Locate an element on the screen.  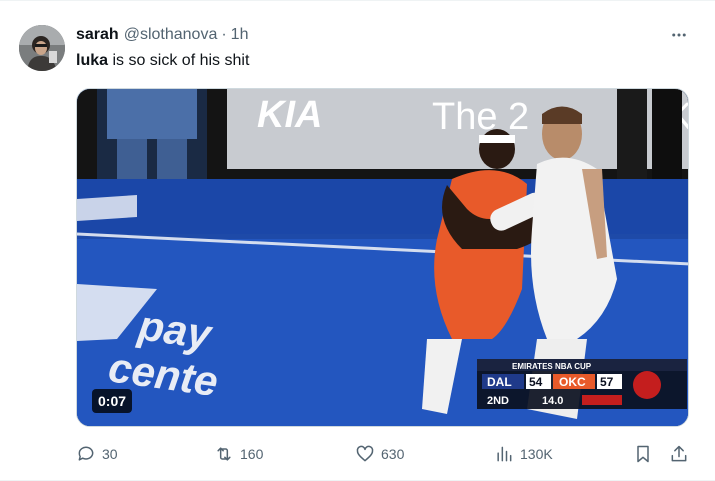
heart-icon is located at coordinates (365, 453).